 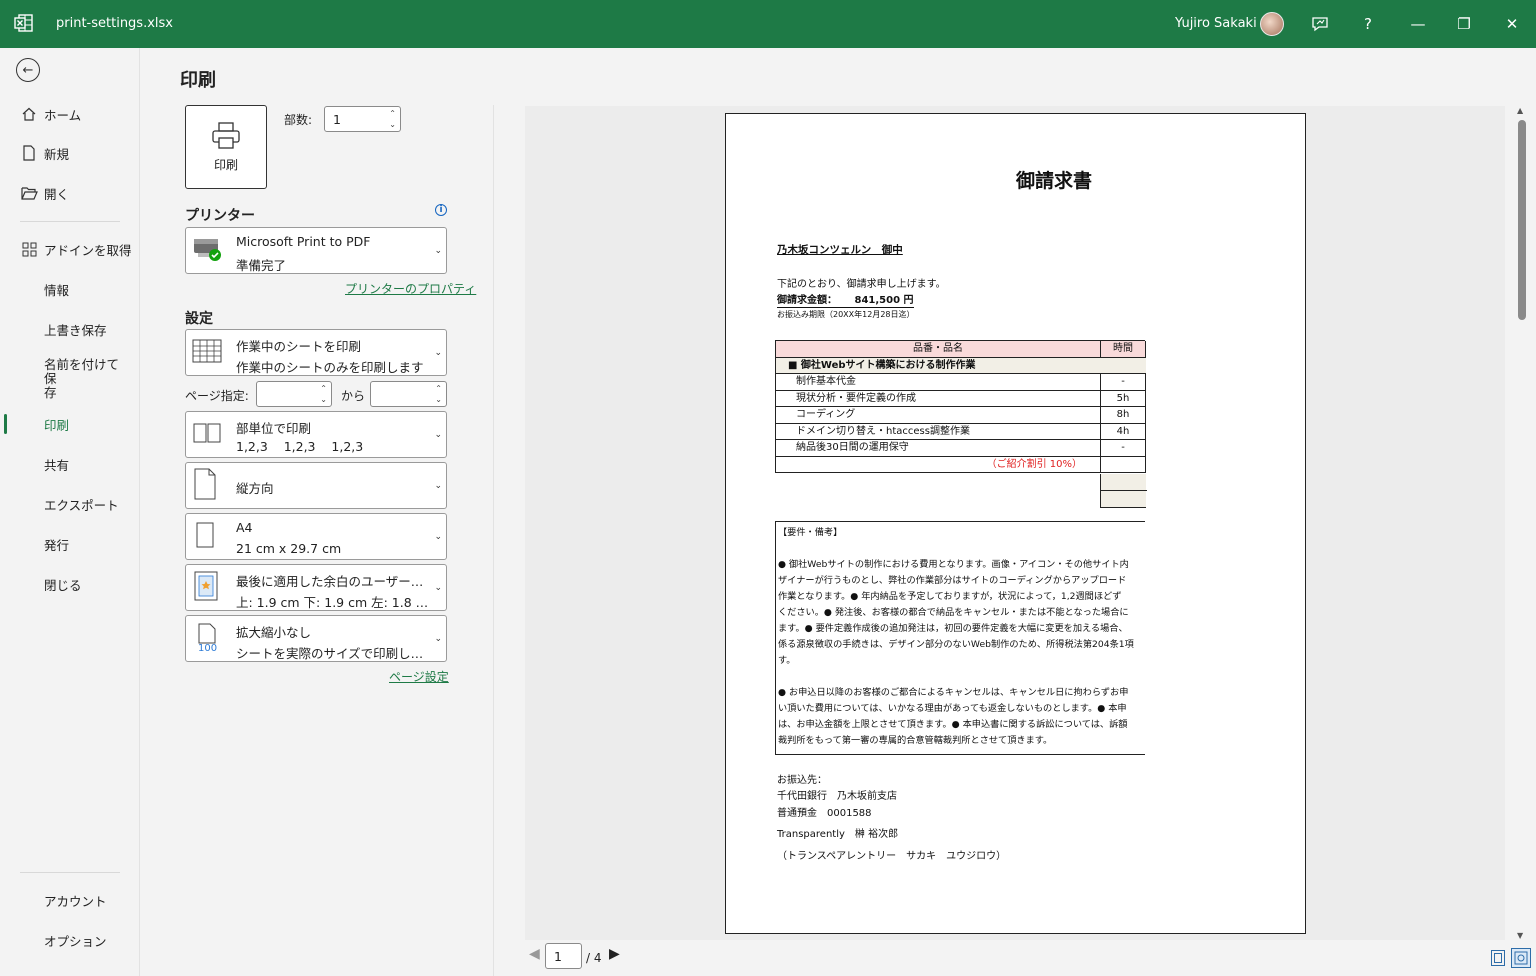 What do you see at coordinates (1123, 491) in the screenshot?
I see `table-total-cells` at bounding box center [1123, 491].